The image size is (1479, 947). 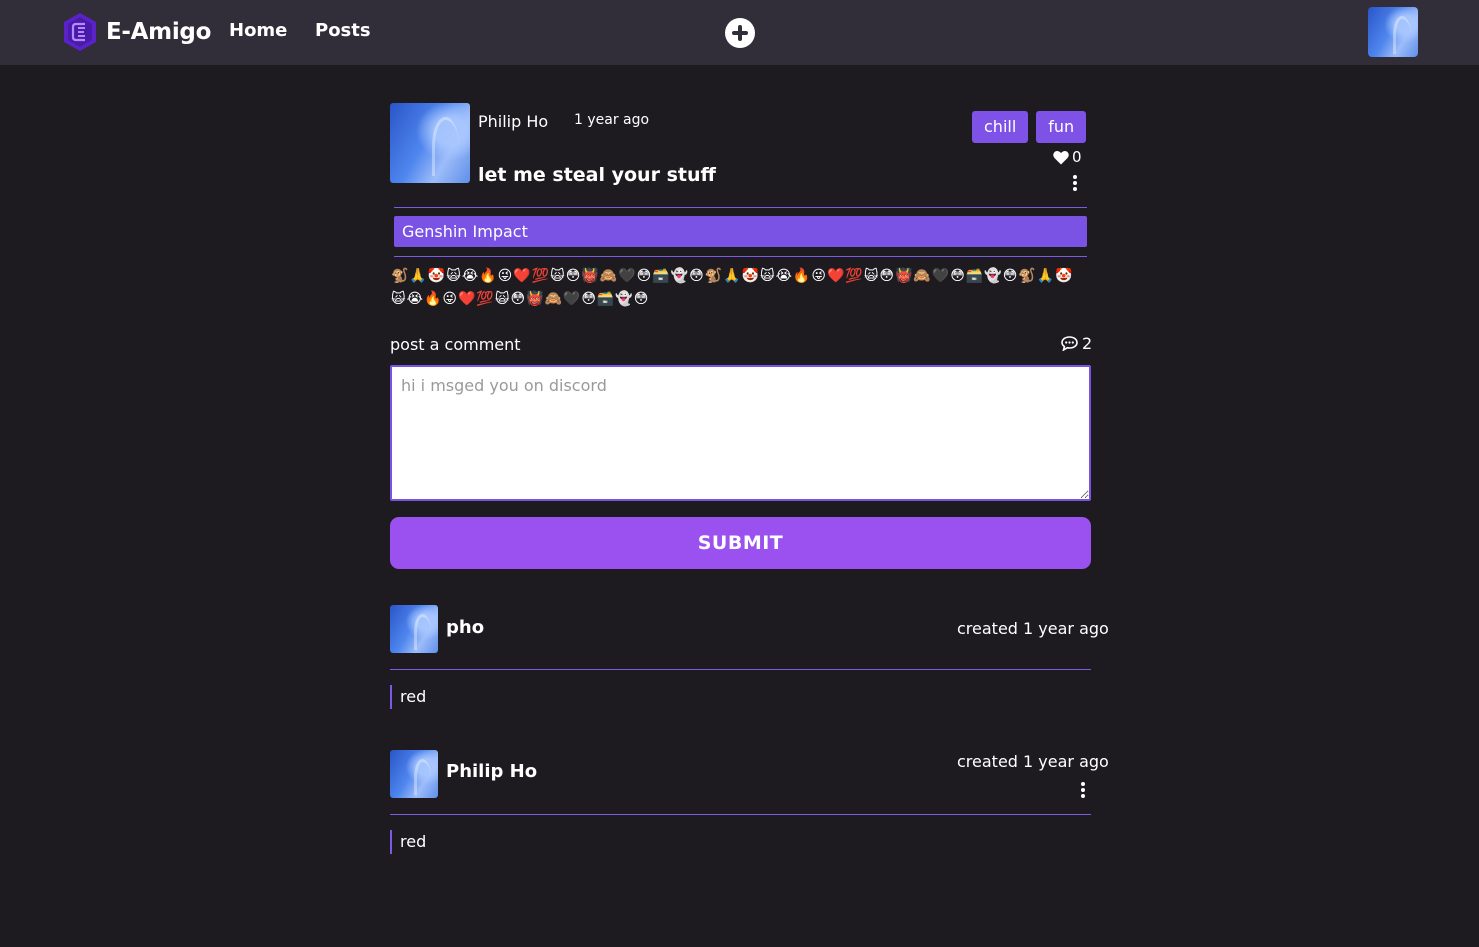 What do you see at coordinates (1075, 183) in the screenshot?
I see `post-more-options-icon` at bounding box center [1075, 183].